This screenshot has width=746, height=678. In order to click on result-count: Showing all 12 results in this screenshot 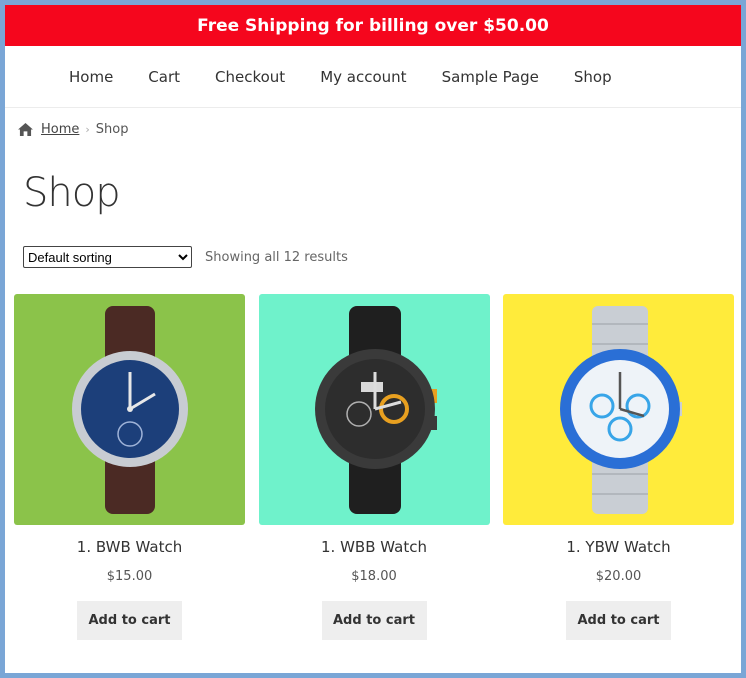, I will do `click(276, 257)`.